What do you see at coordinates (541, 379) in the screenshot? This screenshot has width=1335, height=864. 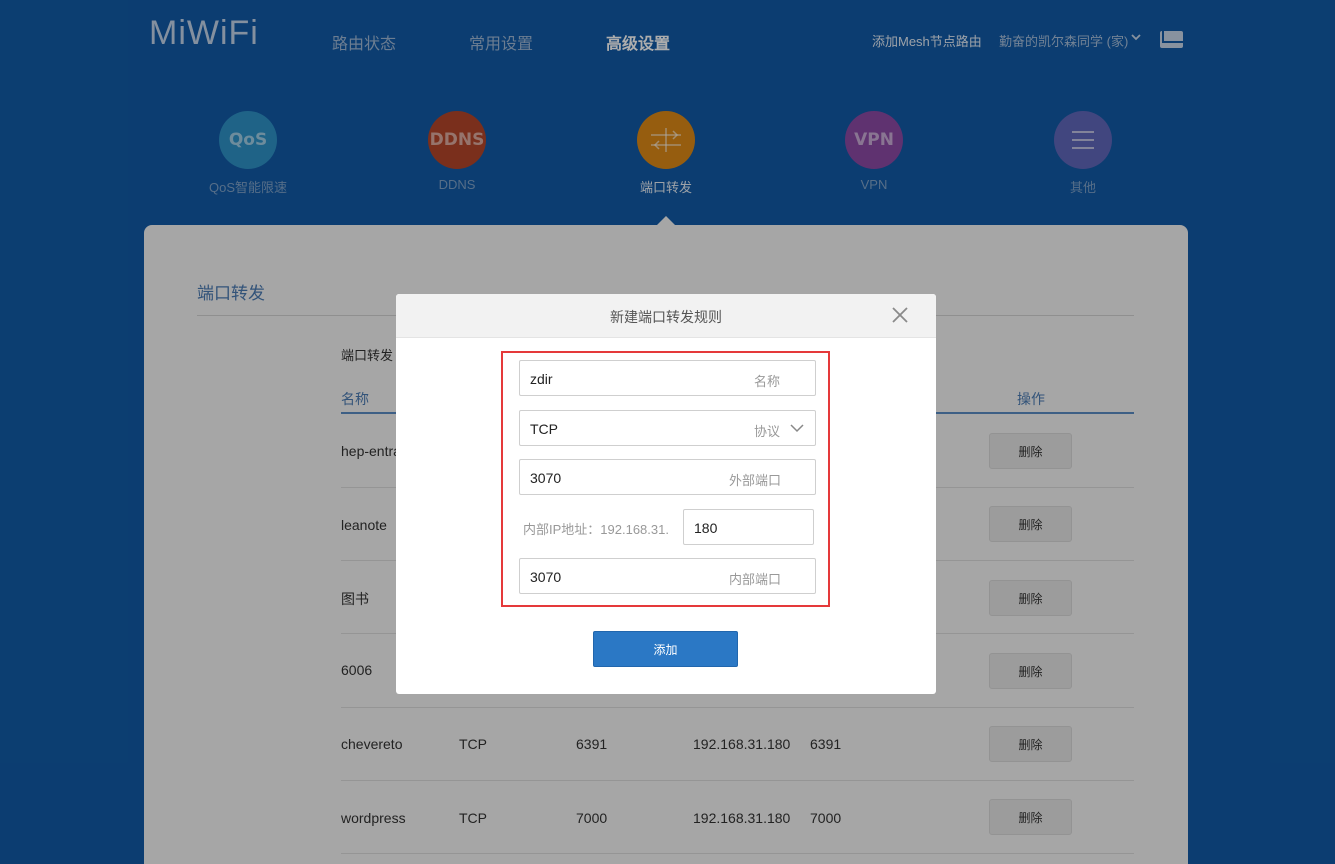 I see `name-value: zdir` at bounding box center [541, 379].